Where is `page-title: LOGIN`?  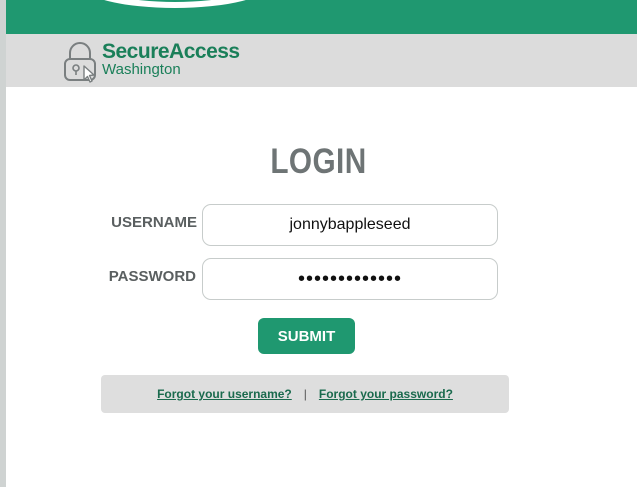 page-title: LOGIN is located at coordinates (318, 161).